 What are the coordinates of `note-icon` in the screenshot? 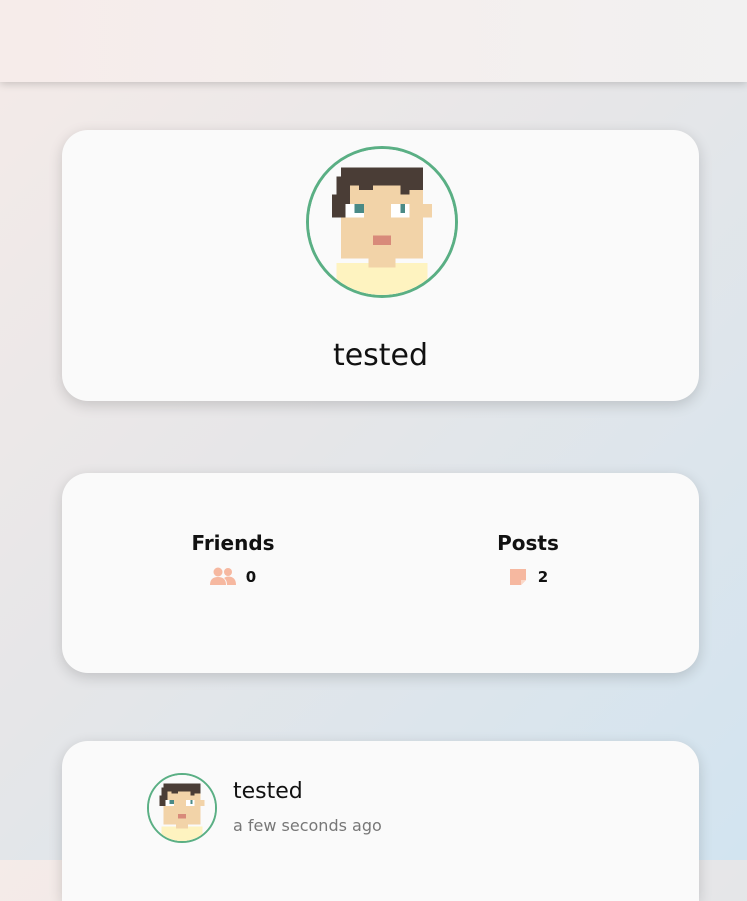 It's located at (518, 577).